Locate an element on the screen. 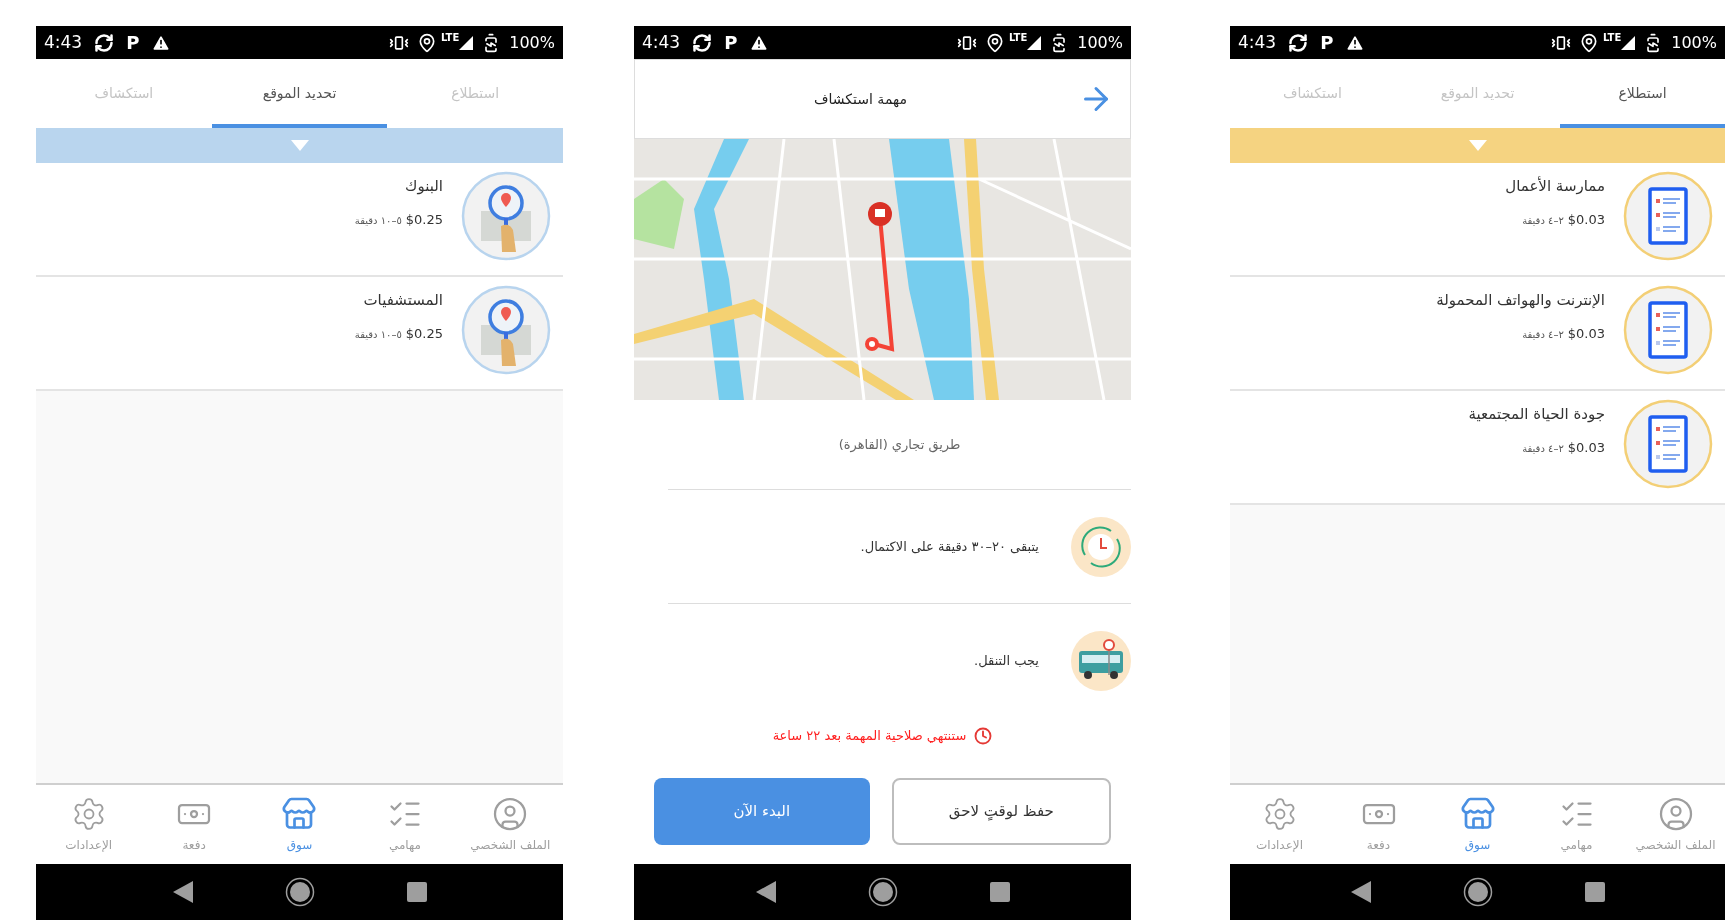  info-text: يتبقى ٢٠–٣٠ دقيقة على الاكتمال. is located at coordinates (949, 546).